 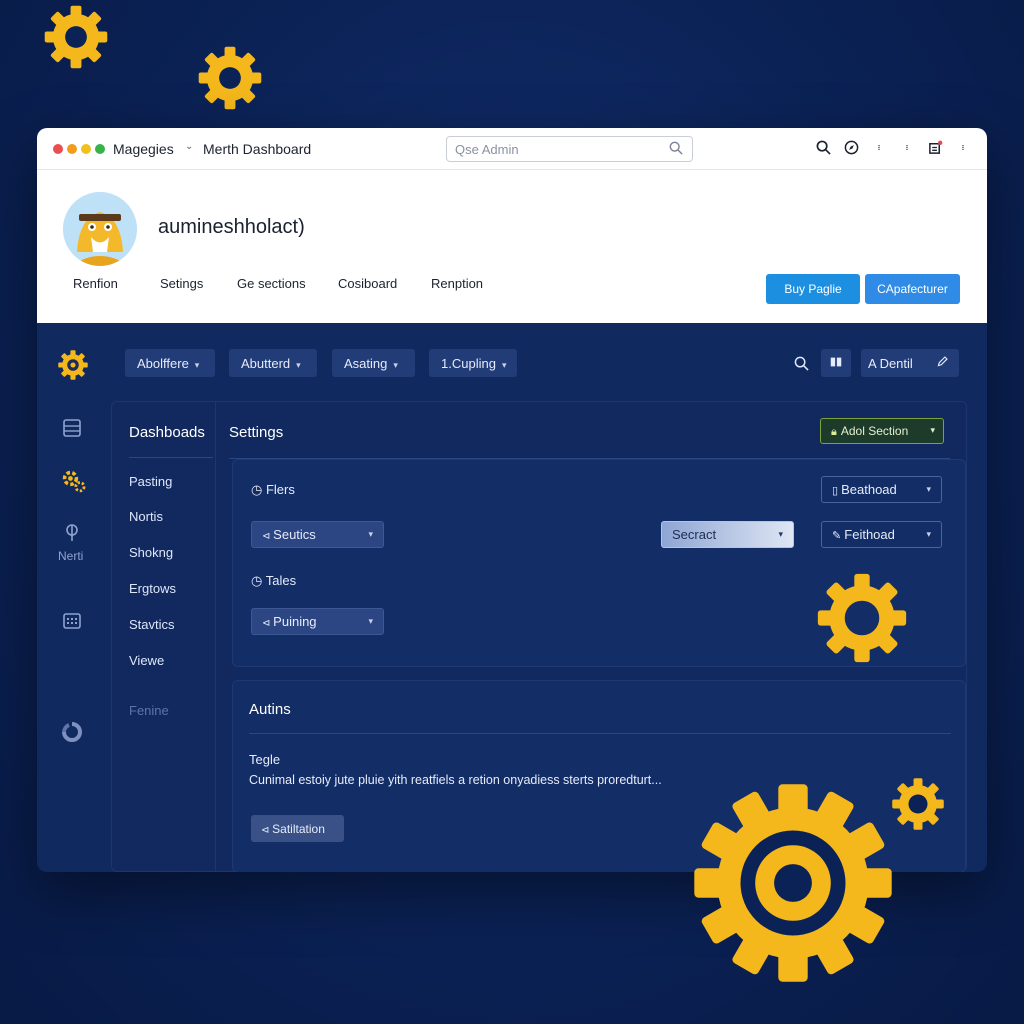 What do you see at coordinates (143, 149) in the screenshot?
I see `app-name: Magegies` at bounding box center [143, 149].